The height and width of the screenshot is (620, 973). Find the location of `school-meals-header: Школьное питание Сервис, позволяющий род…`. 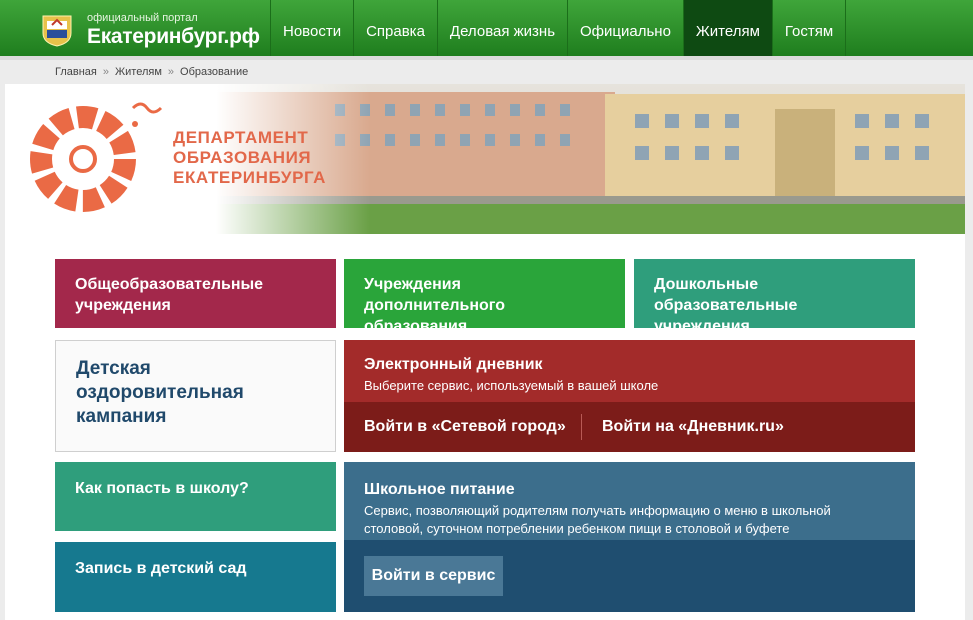

school-meals-header: Школьное питание Сервис, позволяющий род… is located at coordinates (629, 501).